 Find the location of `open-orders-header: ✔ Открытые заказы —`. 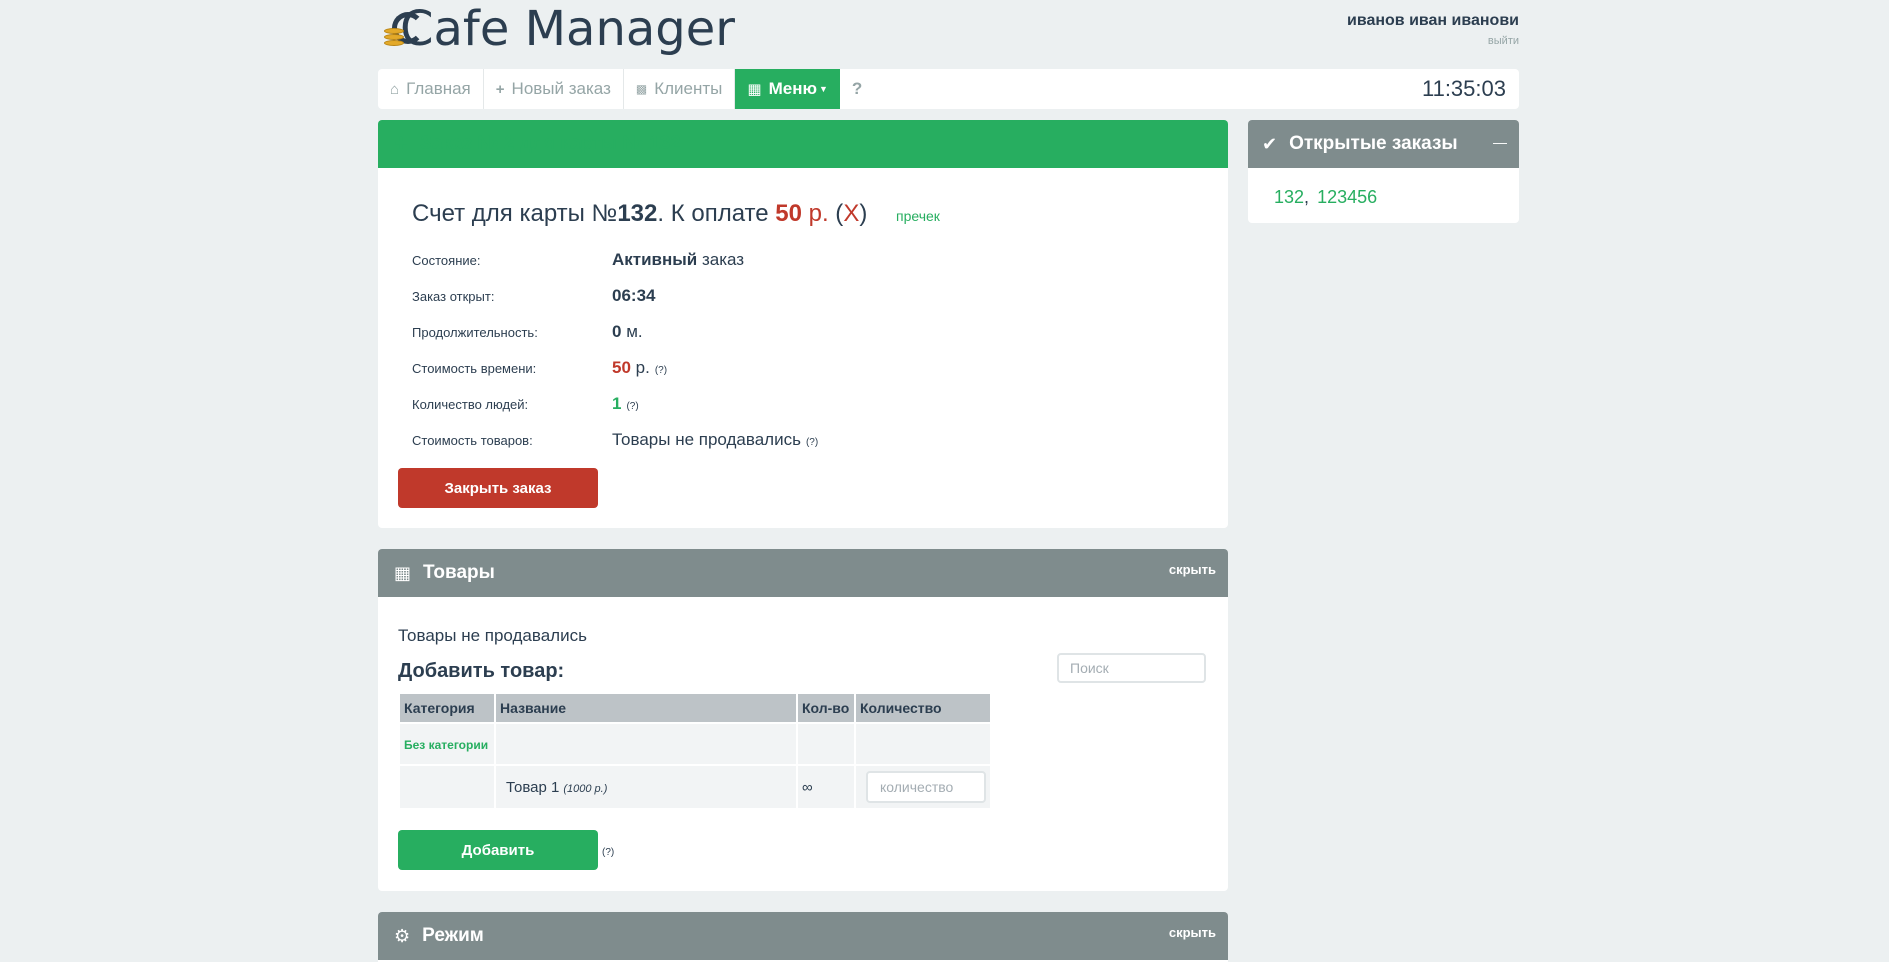

open-orders-header: ✔ Открытые заказы — is located at coordinates (1383, 144).